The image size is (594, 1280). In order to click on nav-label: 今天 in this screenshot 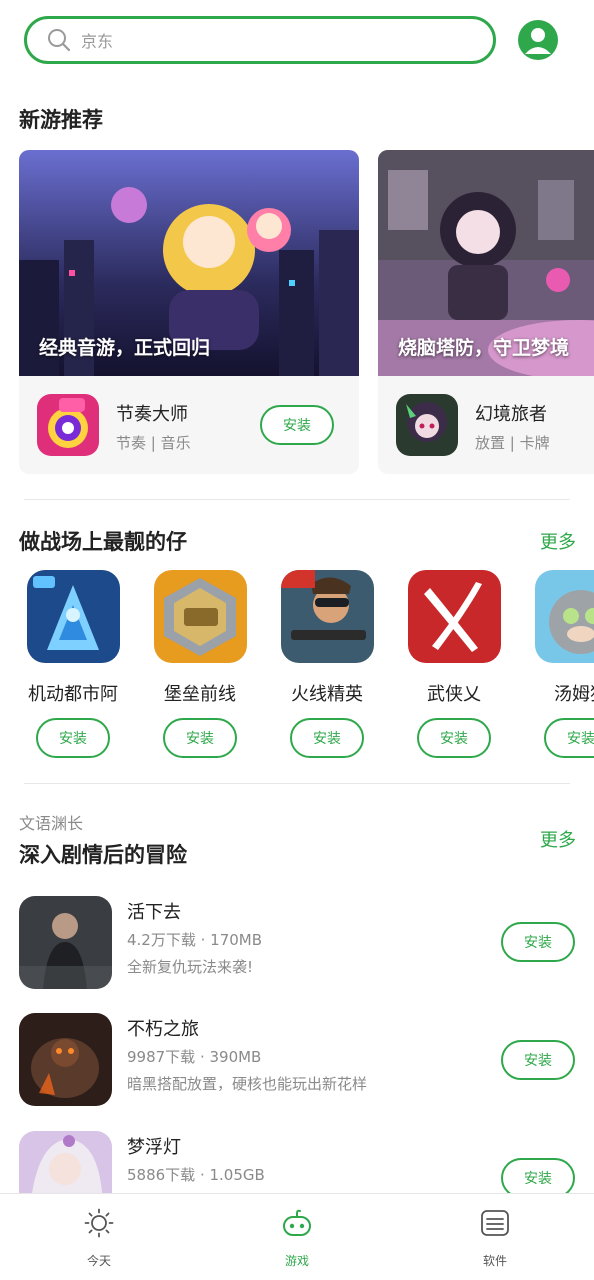, I will do `click(98, 1261)`.